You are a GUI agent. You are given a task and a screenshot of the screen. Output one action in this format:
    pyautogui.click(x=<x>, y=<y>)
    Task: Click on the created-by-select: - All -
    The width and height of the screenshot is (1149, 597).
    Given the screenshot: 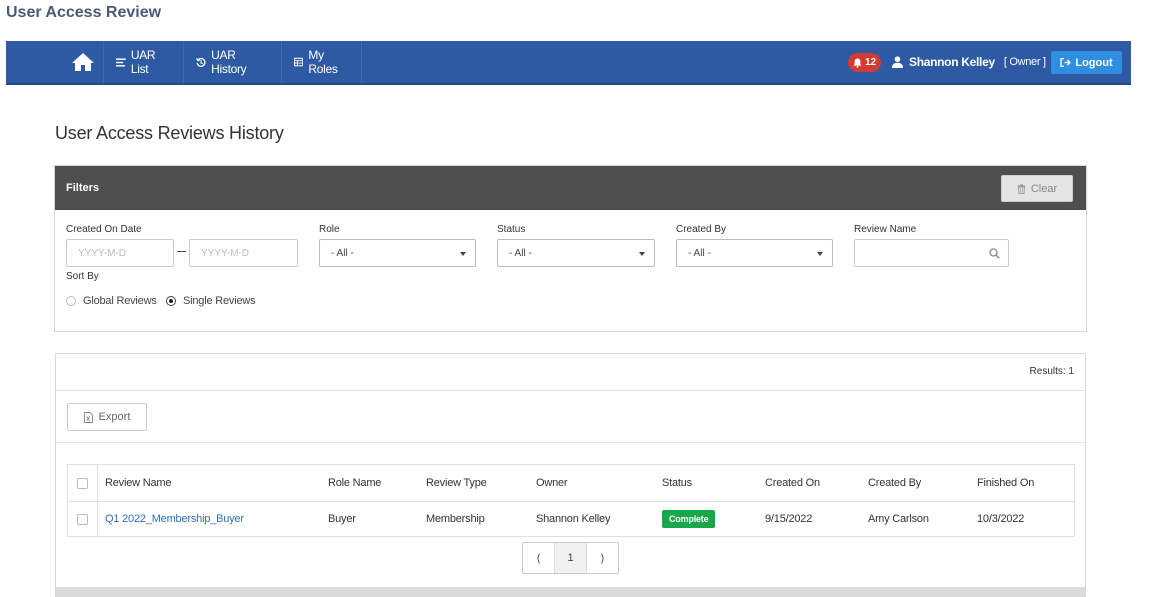 What is the action you would take?
    pyautogui.click(x=754, y=253)
    